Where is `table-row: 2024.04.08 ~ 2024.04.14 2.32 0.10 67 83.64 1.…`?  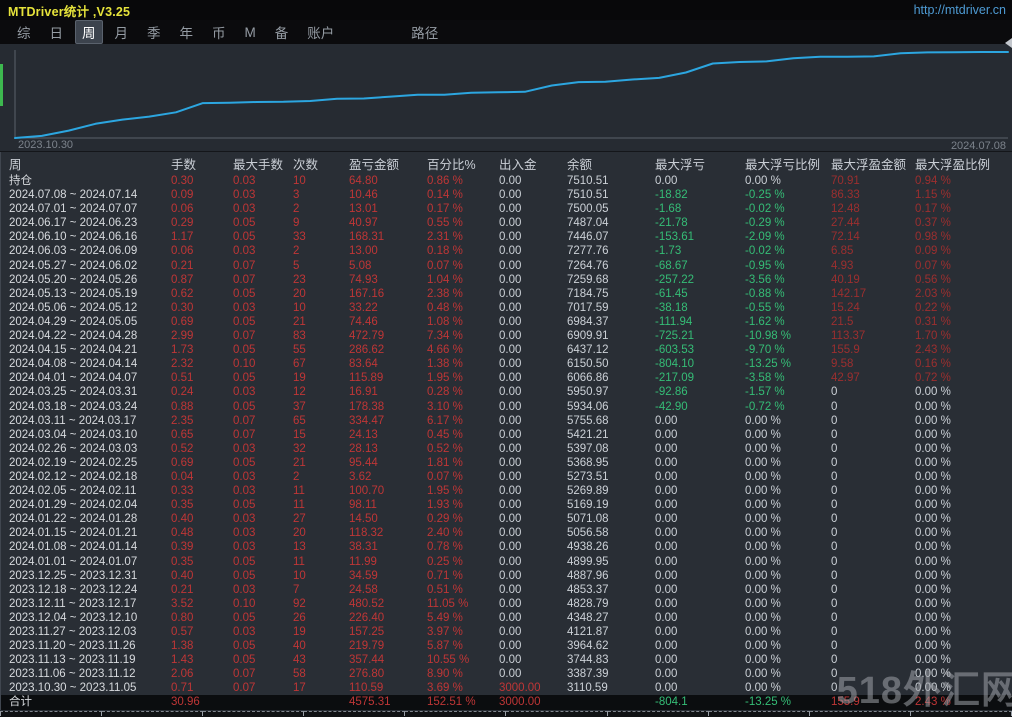 table-row: 2024.04.08 ~ 2024.04.14 2.32 0.10 67 83.64 1.… is located at coordinates (506, 364).